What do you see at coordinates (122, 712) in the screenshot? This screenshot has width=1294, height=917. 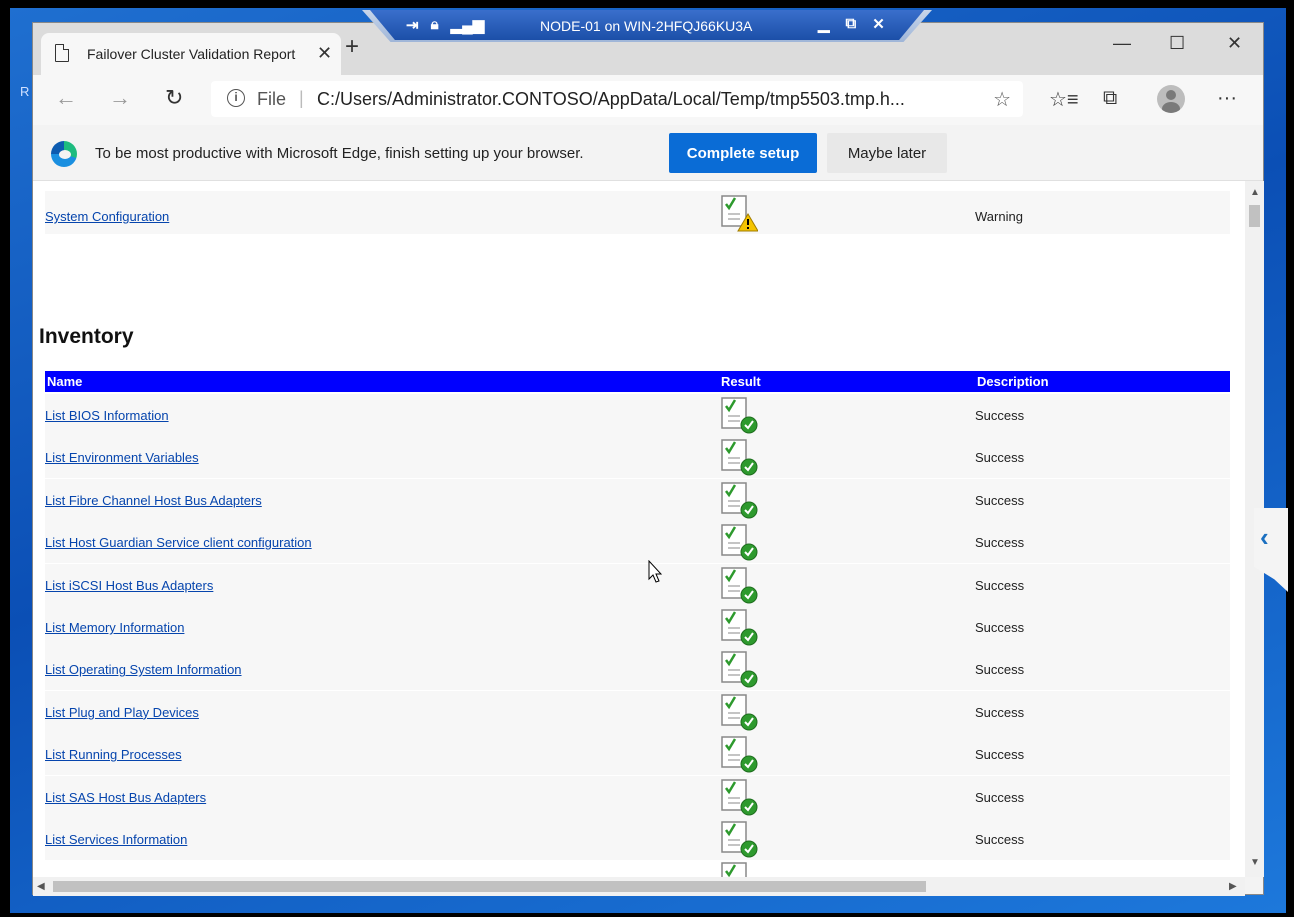 I see `row-name-link: List Plug and Play Devices` at bounding box center [122, 712].